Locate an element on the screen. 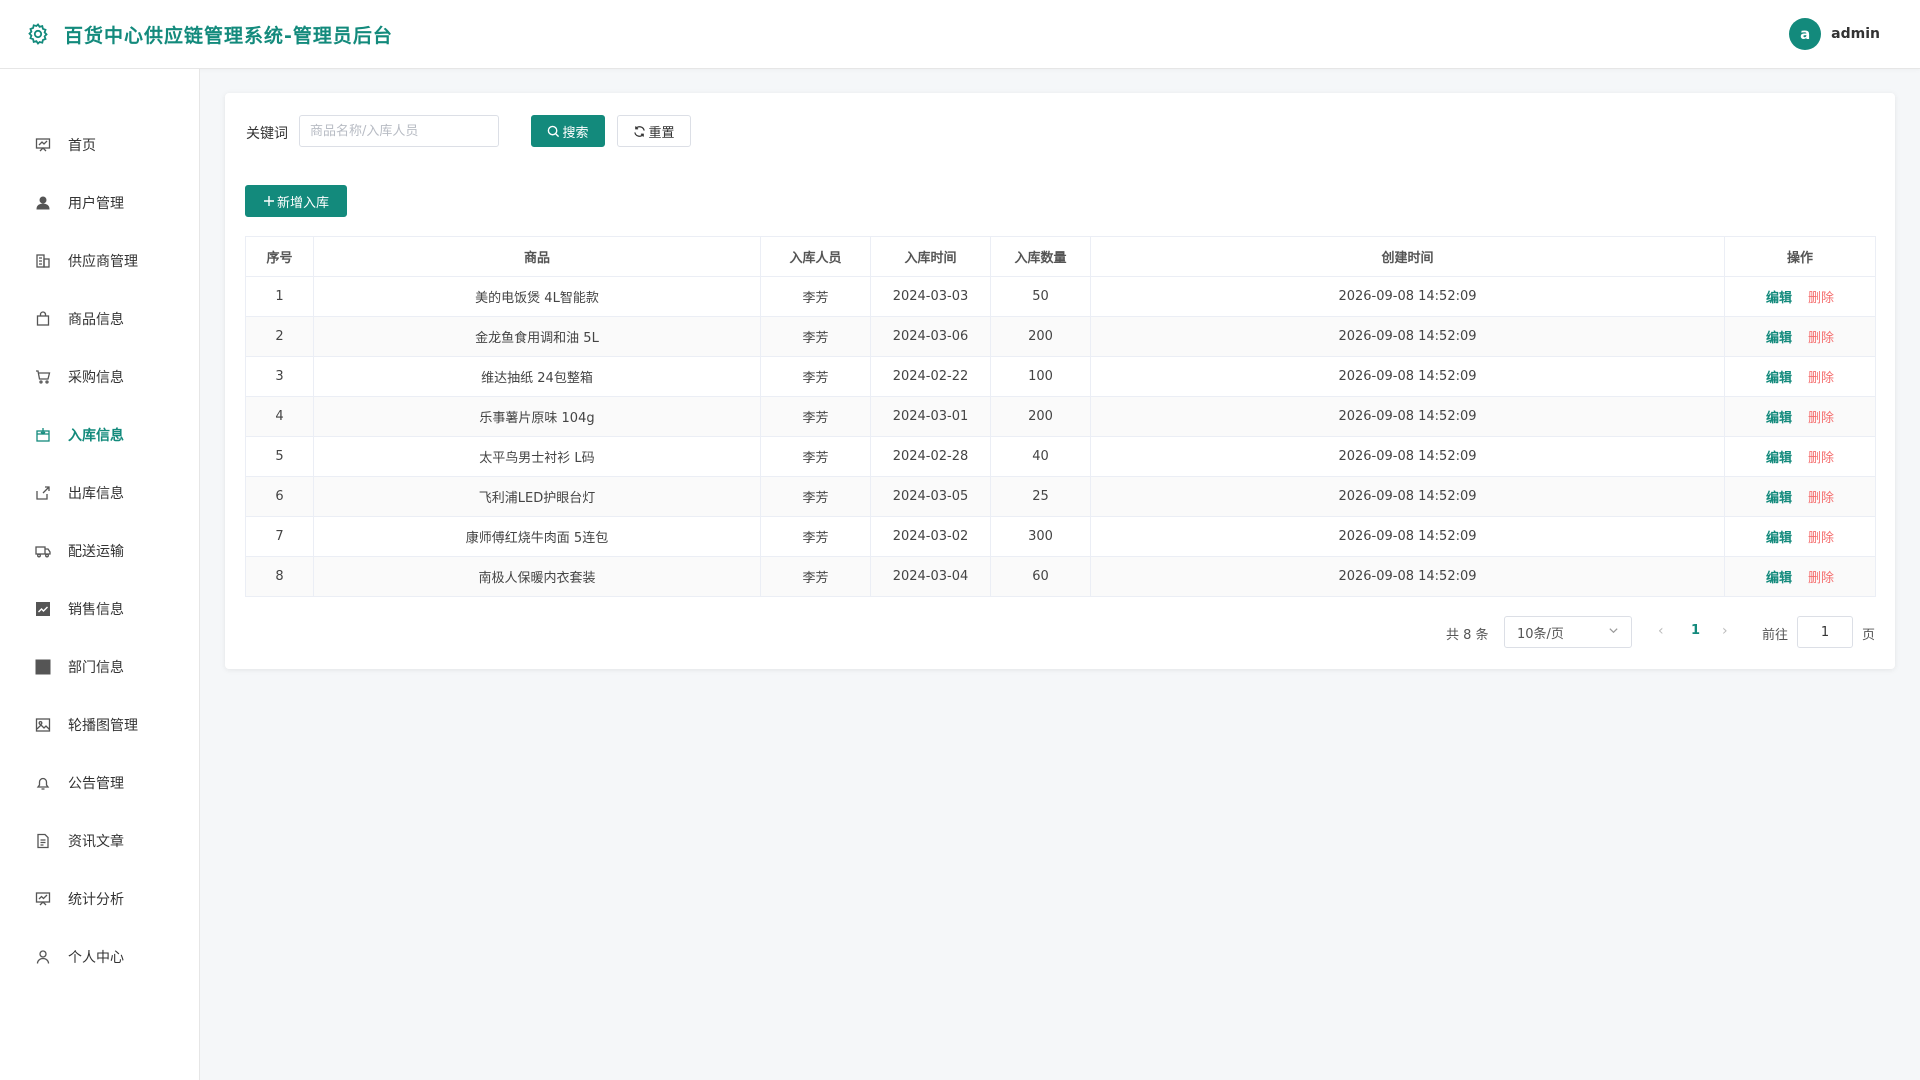 The width and height of the screenshot is (1920, 1080). user-menu: a admin is located at coordinates (1834, 34).